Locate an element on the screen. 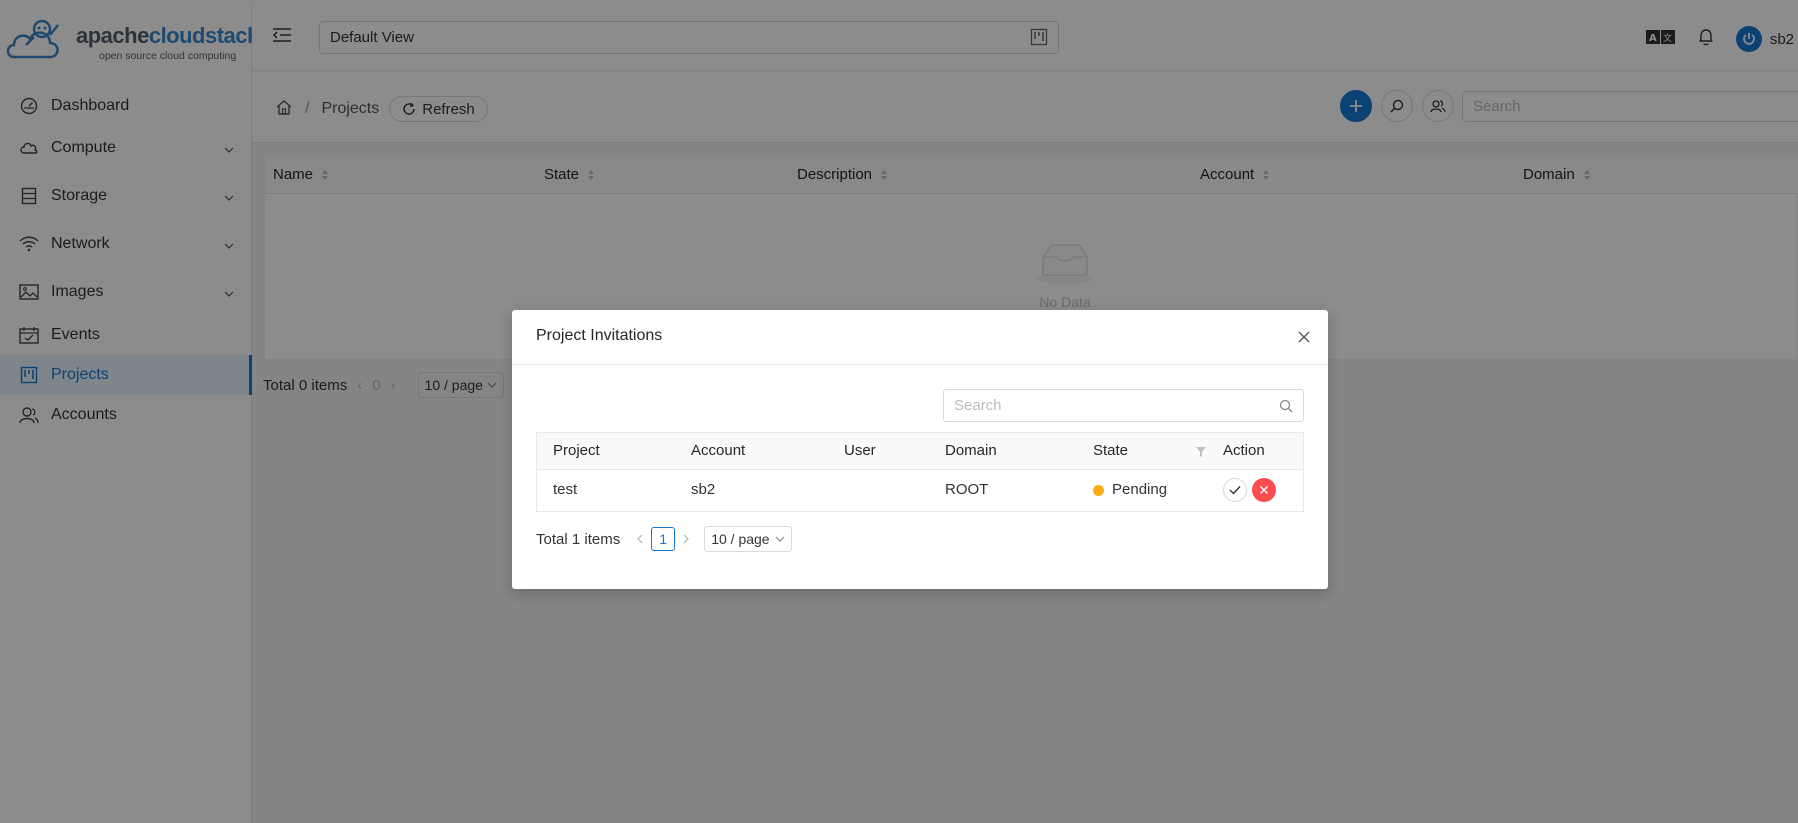 The image size is (1798, 823). page-number: 1 is located at coordinates (663, 539).